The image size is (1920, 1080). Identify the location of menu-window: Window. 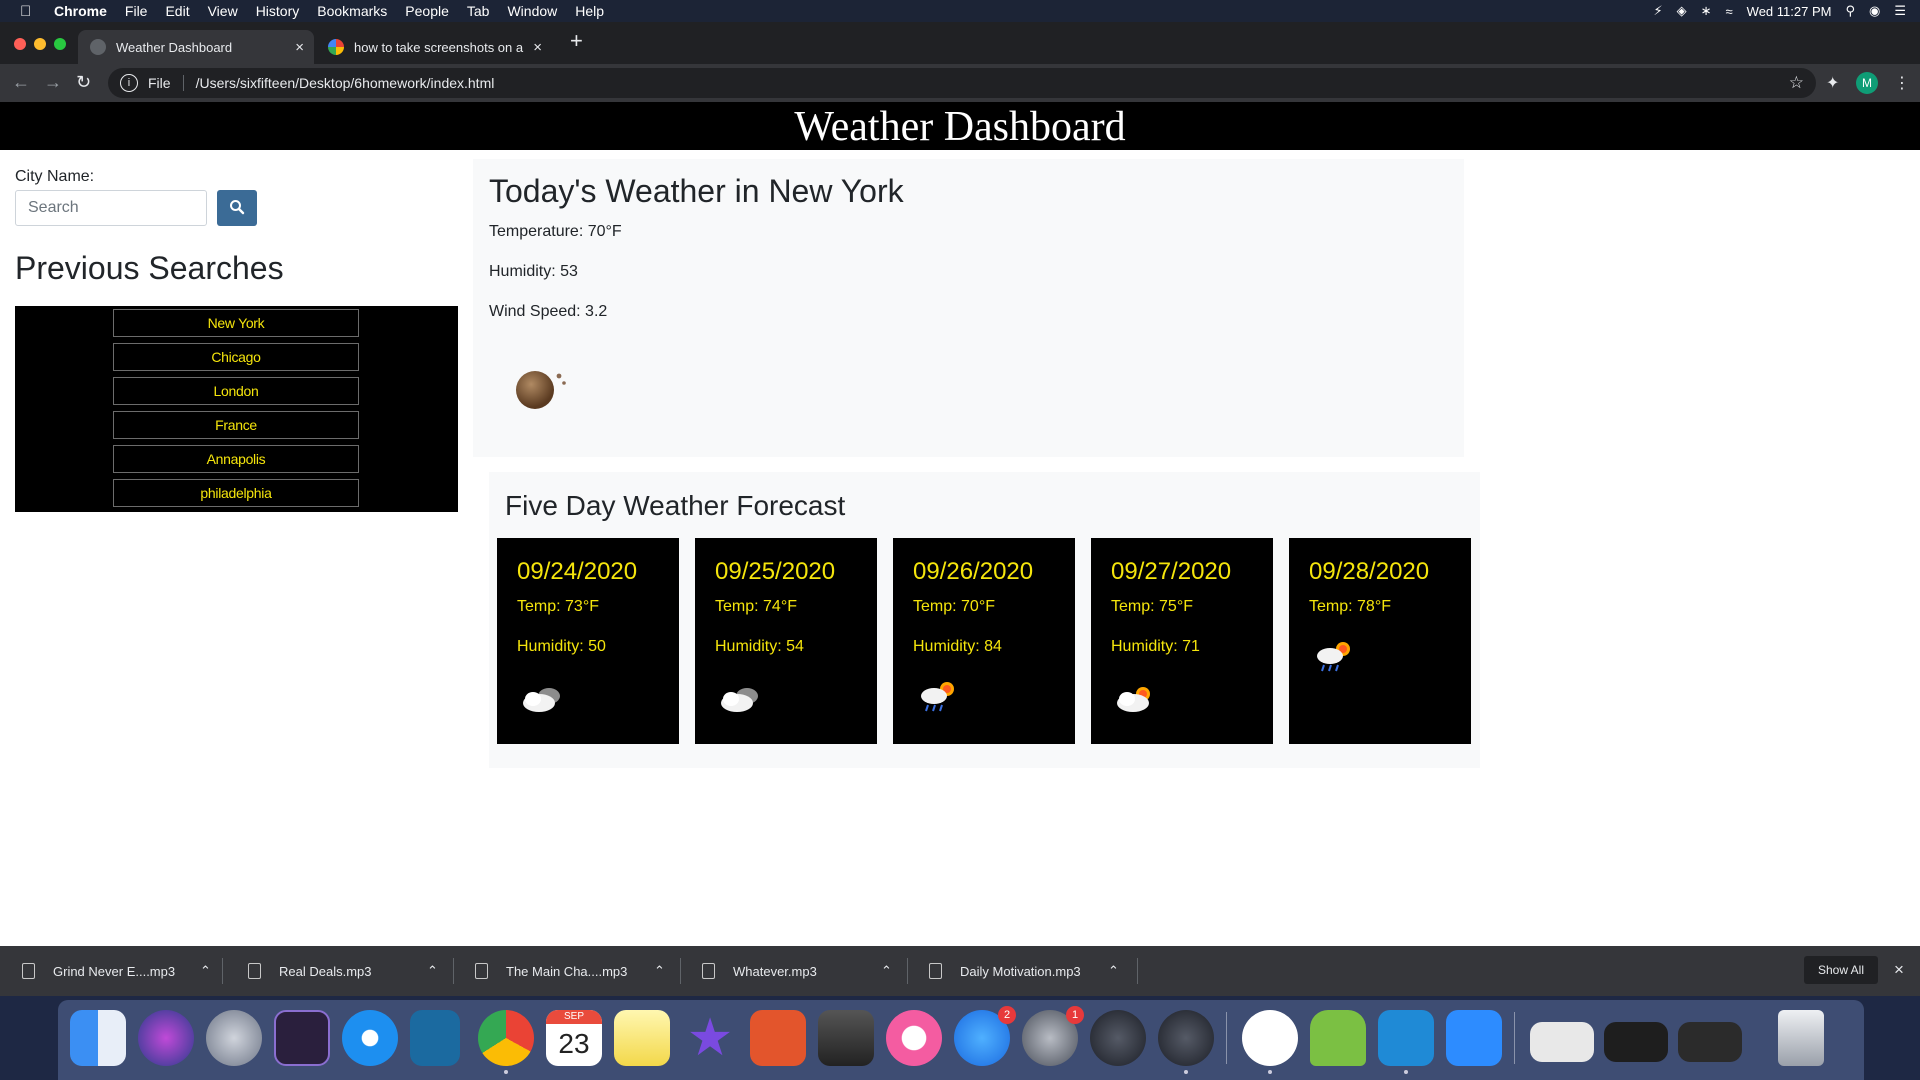
(532, 11).